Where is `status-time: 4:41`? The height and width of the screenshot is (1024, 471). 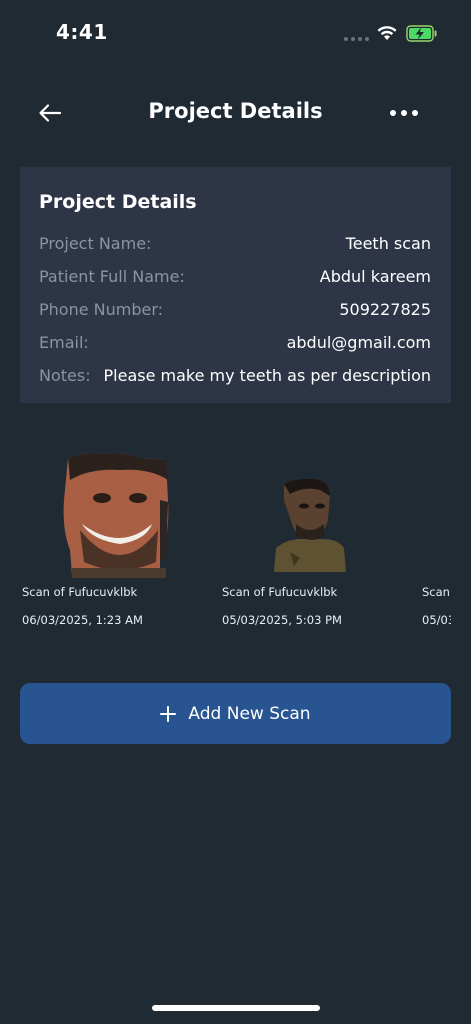
status-time: 4:41 is located at coordinates (82, 32).